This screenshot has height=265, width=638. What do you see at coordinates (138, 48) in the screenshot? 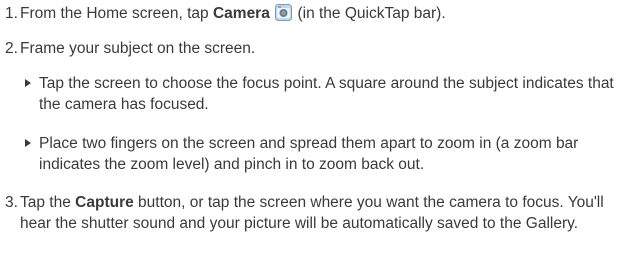
I see `step-2-text: Frame your subject on the screen.` at bounding box center [138, 48].